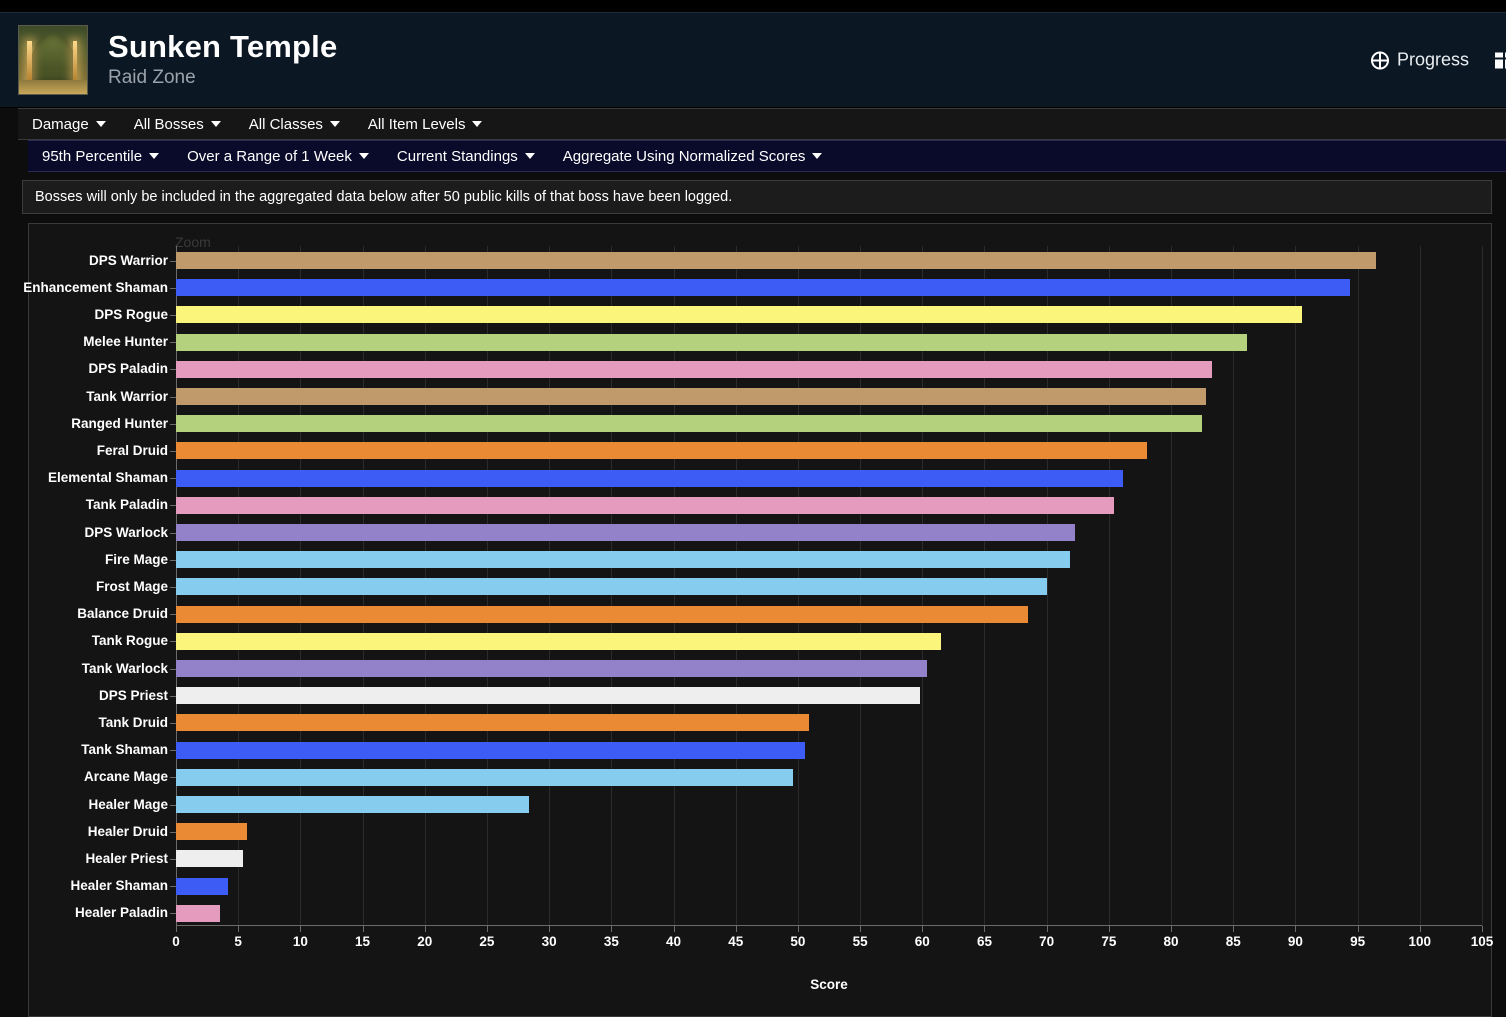 Image resolution: width=1506 pixels, height=1017 pixels. Describe the element at coordinates (611, 941) in the screenshot. I see `x-tick-label: 35` at that location.